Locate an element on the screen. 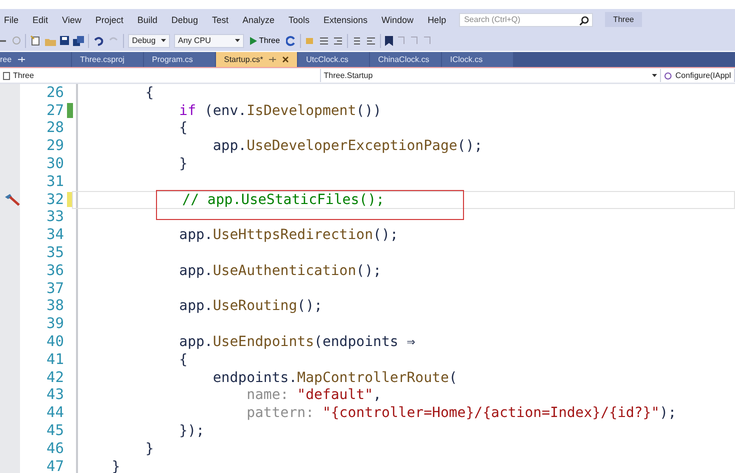 This screenshot has height=473, width=735. line-number: 42 is located at coordinates (55, 378).